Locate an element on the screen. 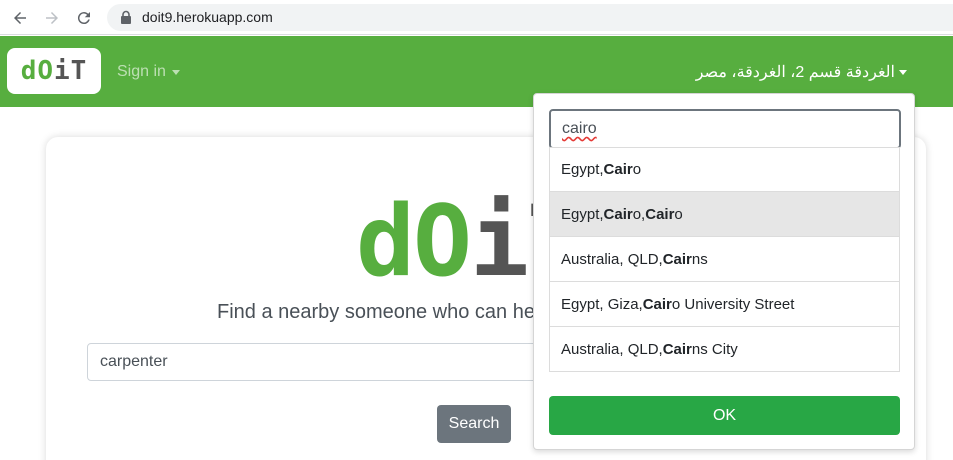 The image size is (953, 460). tagline: Find a nearby someone who can help is located at coordinates (384, 312).